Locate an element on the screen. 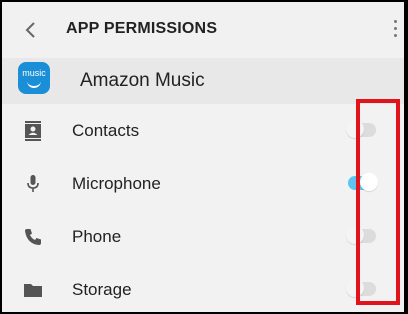 This screenshot has width=408, height=314. permission-label: Contacts is located at coordinates (106, 130).